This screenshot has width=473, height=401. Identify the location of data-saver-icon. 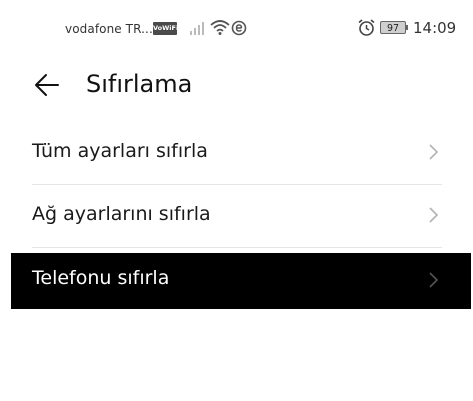
(239, 28).